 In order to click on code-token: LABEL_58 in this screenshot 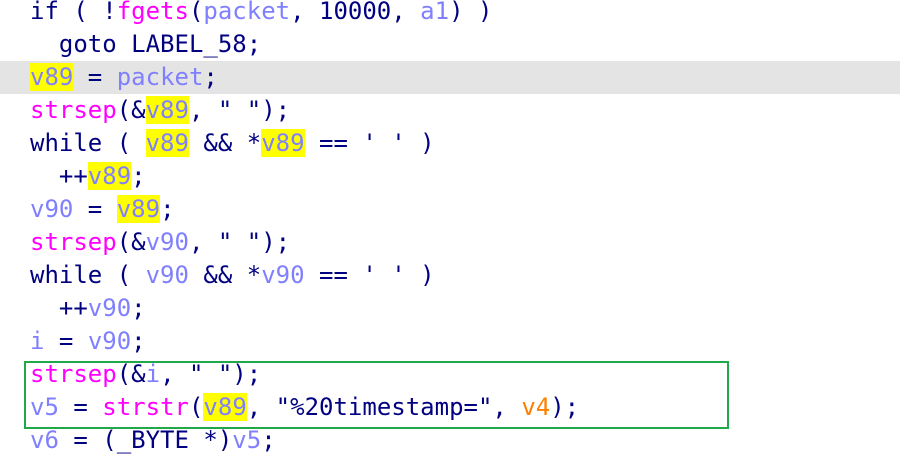, I will do `click(189, 44)`.